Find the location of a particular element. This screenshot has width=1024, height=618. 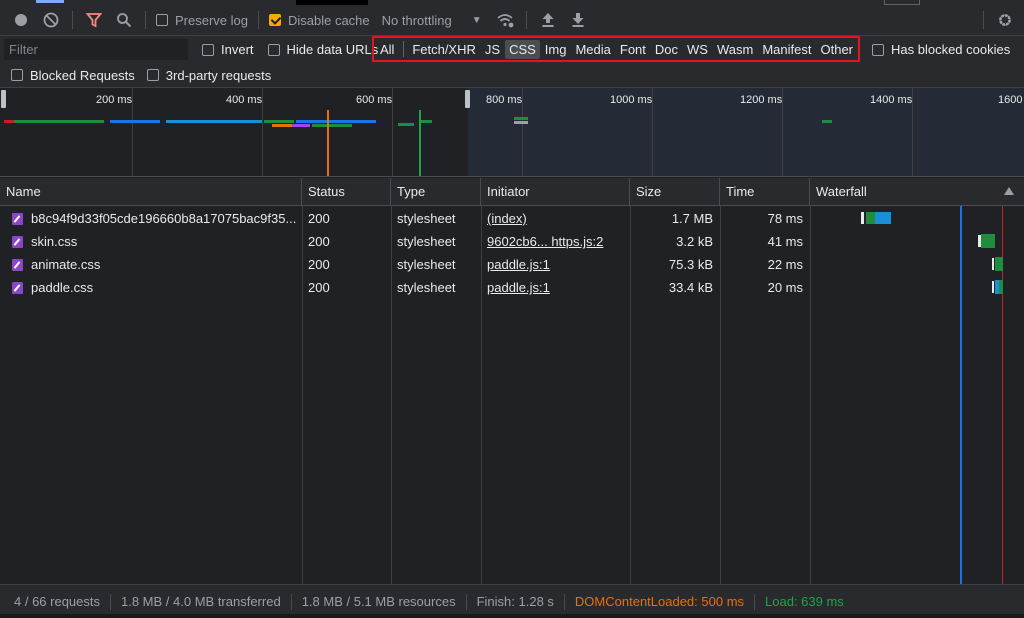

overview-tick-label: 1000 ms is located at coordinates (631, 100).